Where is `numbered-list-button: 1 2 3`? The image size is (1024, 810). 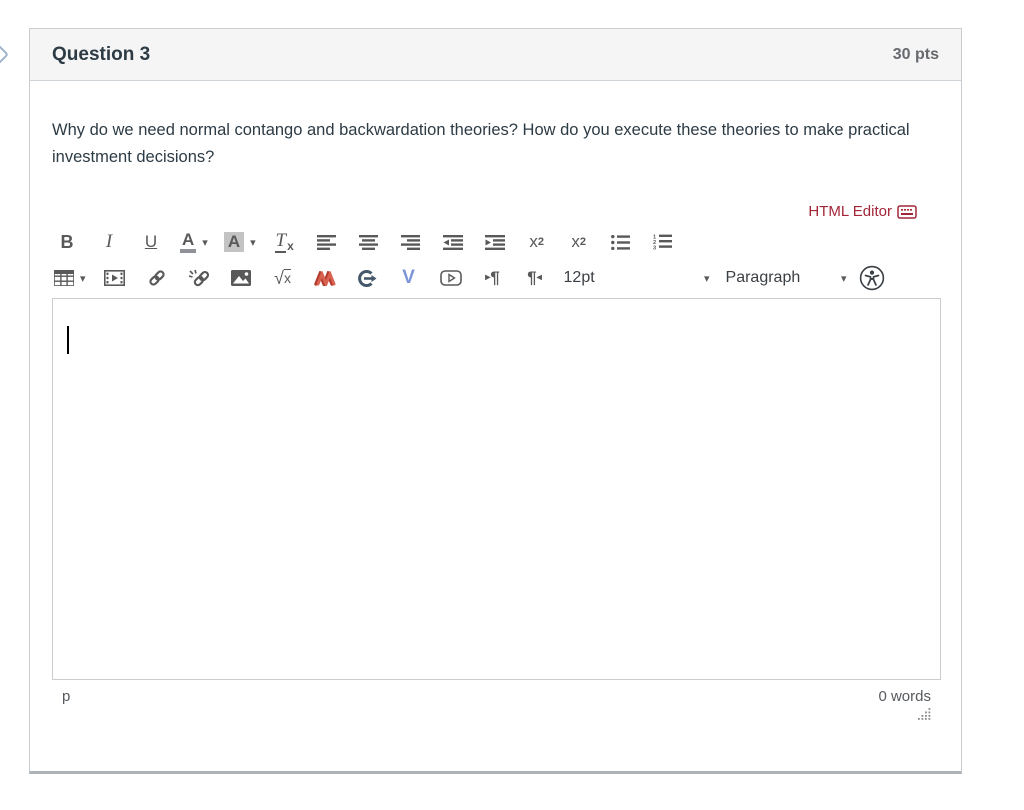
numbered-list-button: 1 2 3 is located at coordinates (663, 242).